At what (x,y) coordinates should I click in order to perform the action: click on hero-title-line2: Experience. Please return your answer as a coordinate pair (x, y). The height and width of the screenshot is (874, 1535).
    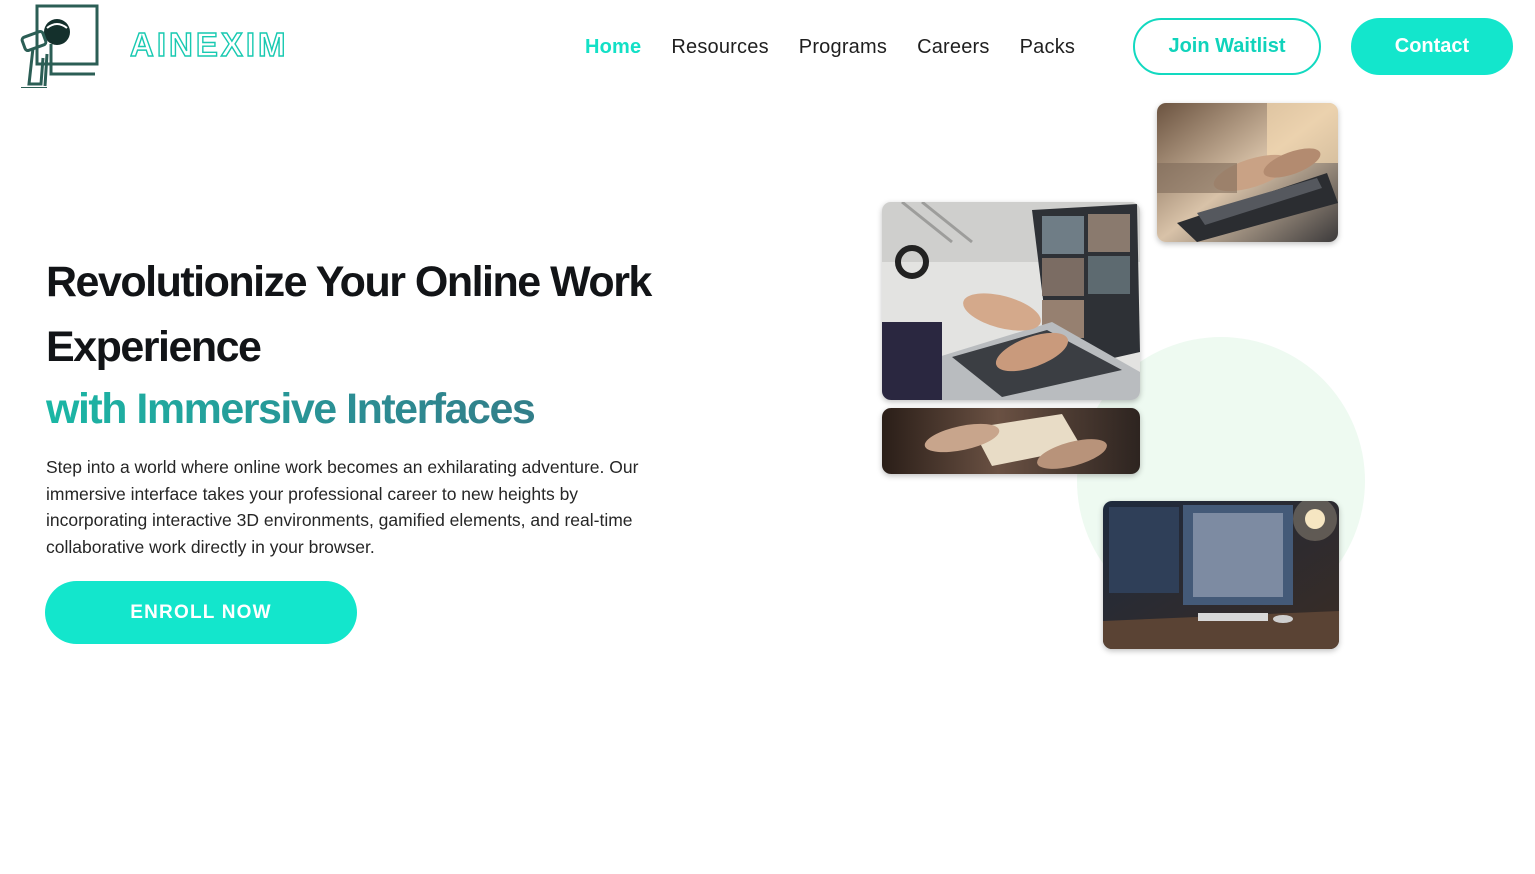
    Looking at the image, I should click on (154, 347).